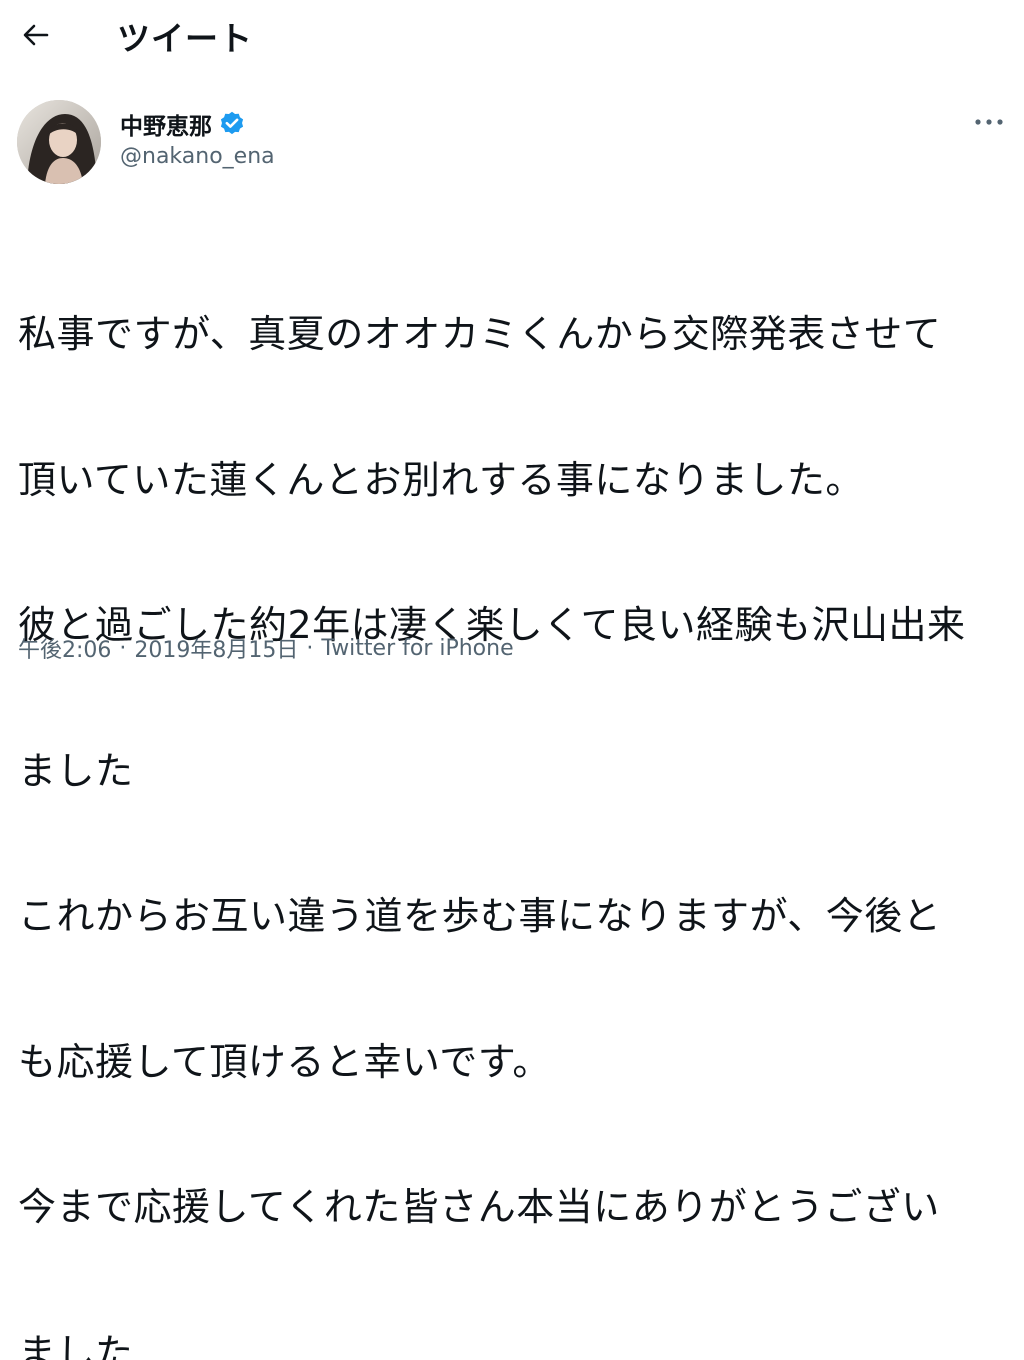  Describe the element at coordinates (417, 648) in the screenshot. I see `tweet-source: Twitter for iPhone` at that location.